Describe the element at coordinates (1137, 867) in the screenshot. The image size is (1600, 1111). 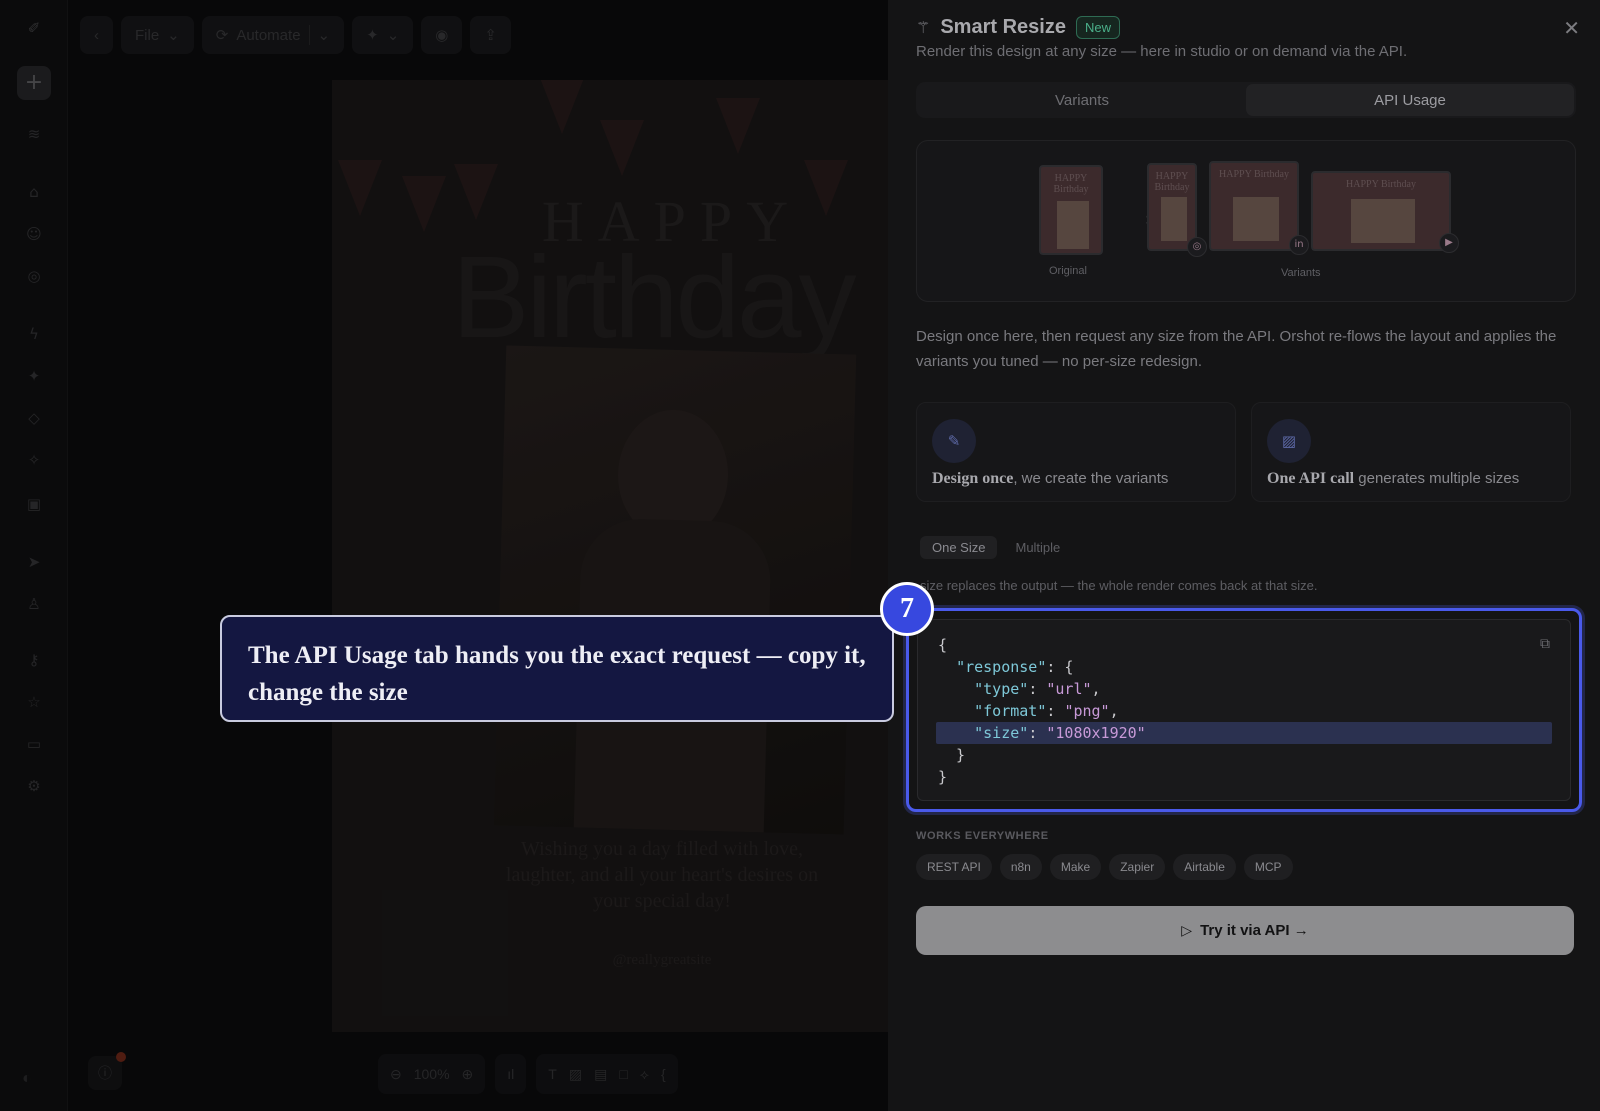
I see `chip-zapier: Zapier` at that location.